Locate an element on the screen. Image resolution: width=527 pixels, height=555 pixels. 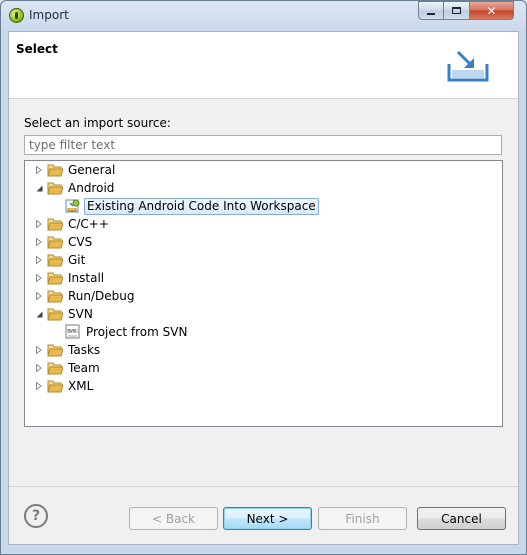
tree-item-cpp: C/C++ is located at coordinates (71, 224).